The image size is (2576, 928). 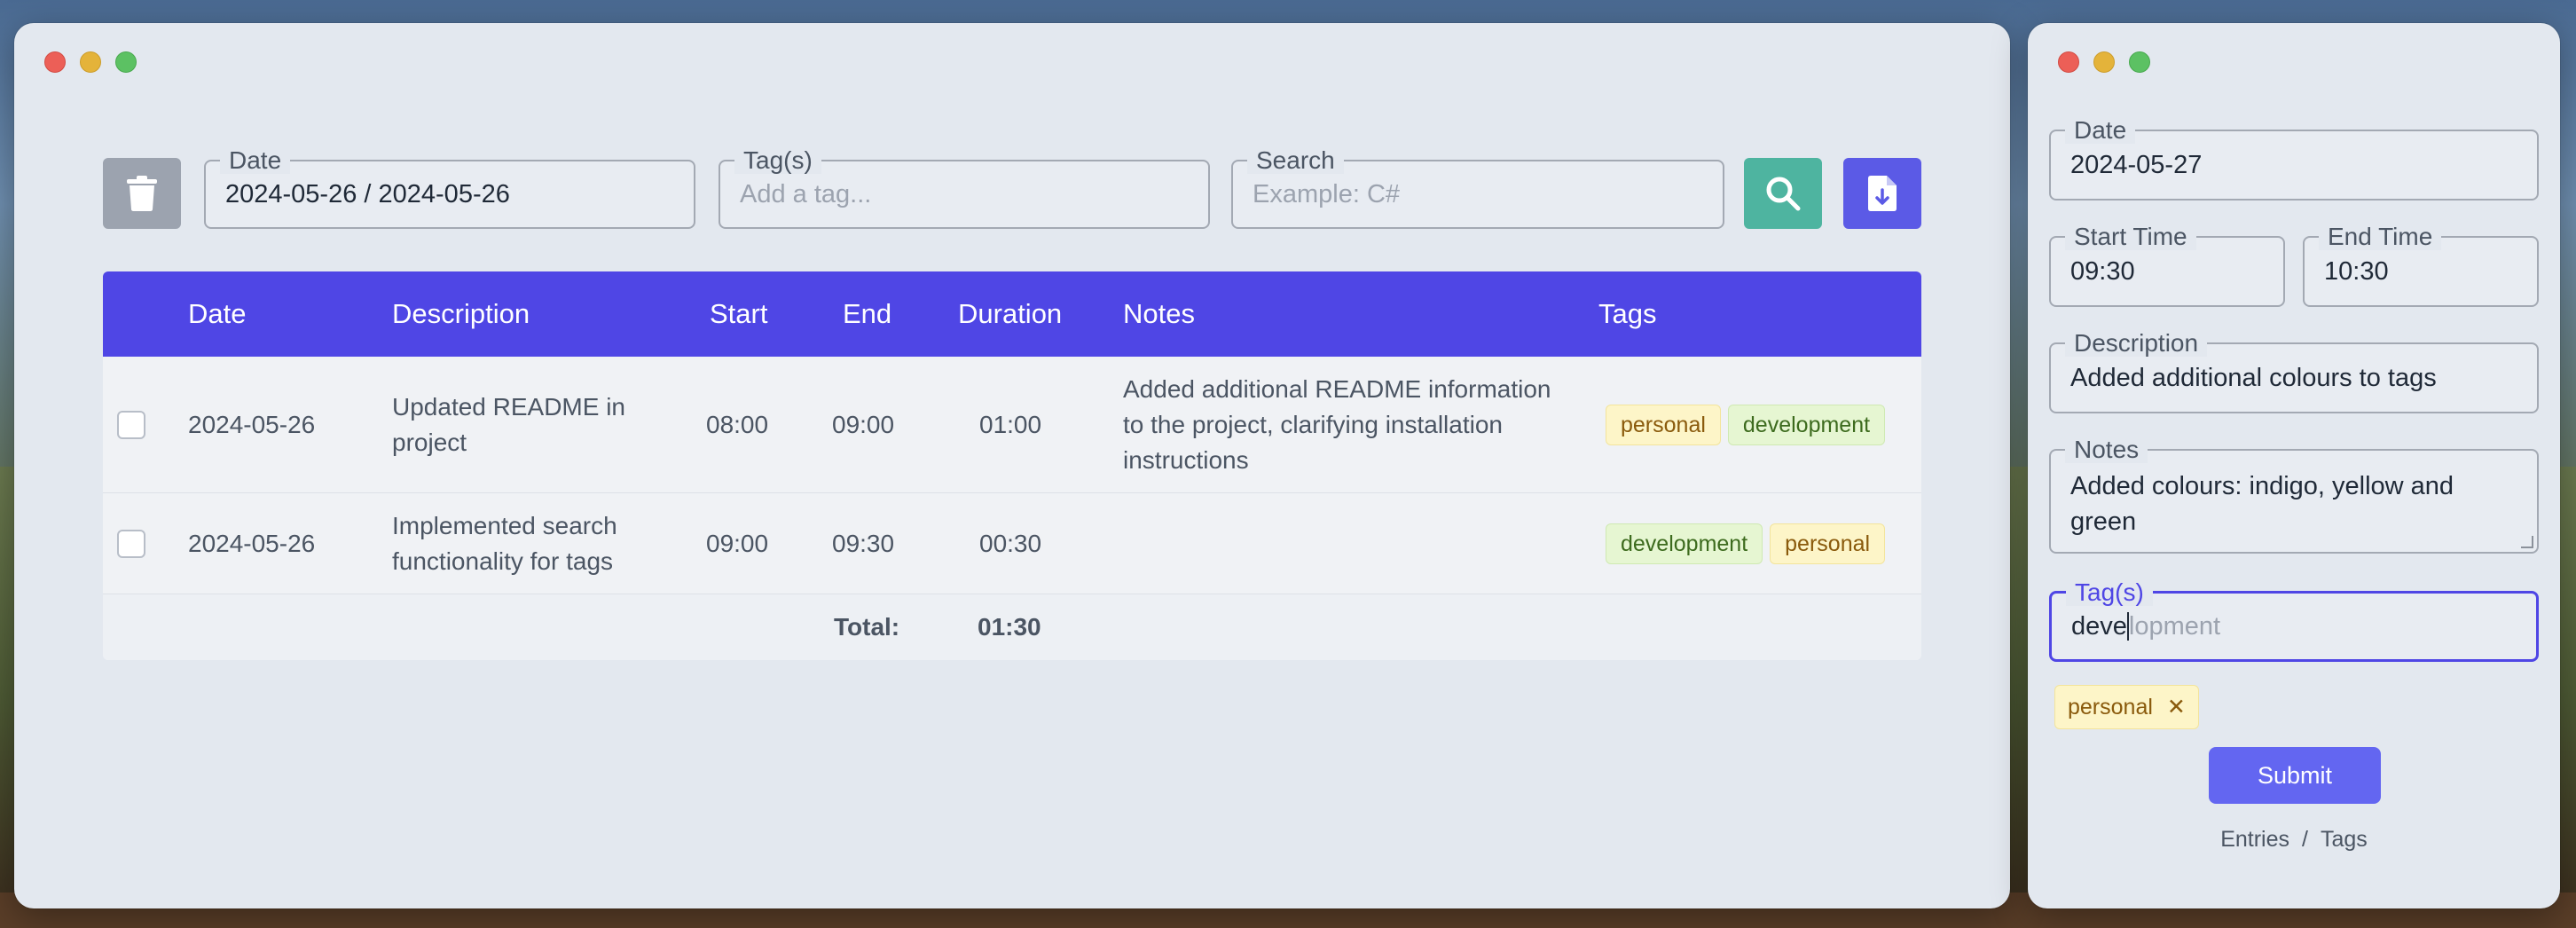 What do you see at coordinates (2356, 271) in the screenshot?
I see `end-time-value: 10:30` at bounding box center [2356, 271].